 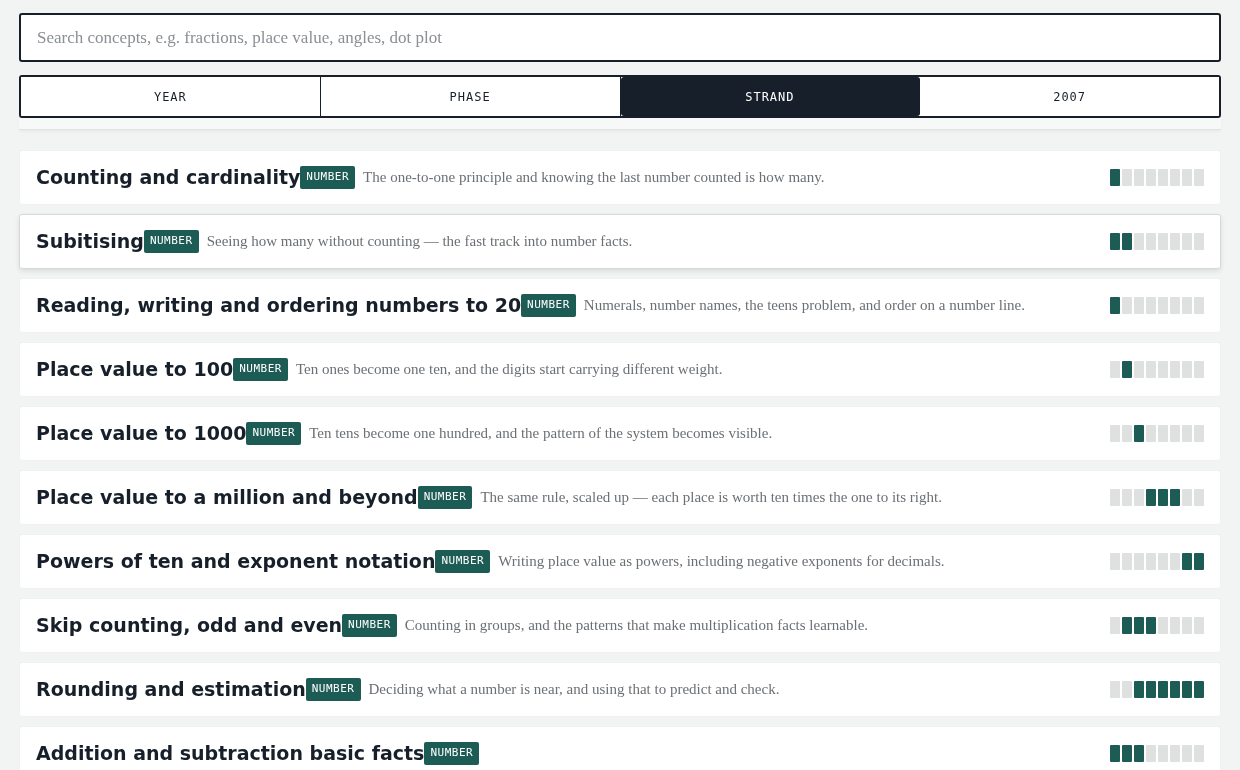 I want to click on concept-card: Powers of ten and exponent notation NUMBER Writing place value as powers, including negative exponents for decimals., so click(x=620, y=561).